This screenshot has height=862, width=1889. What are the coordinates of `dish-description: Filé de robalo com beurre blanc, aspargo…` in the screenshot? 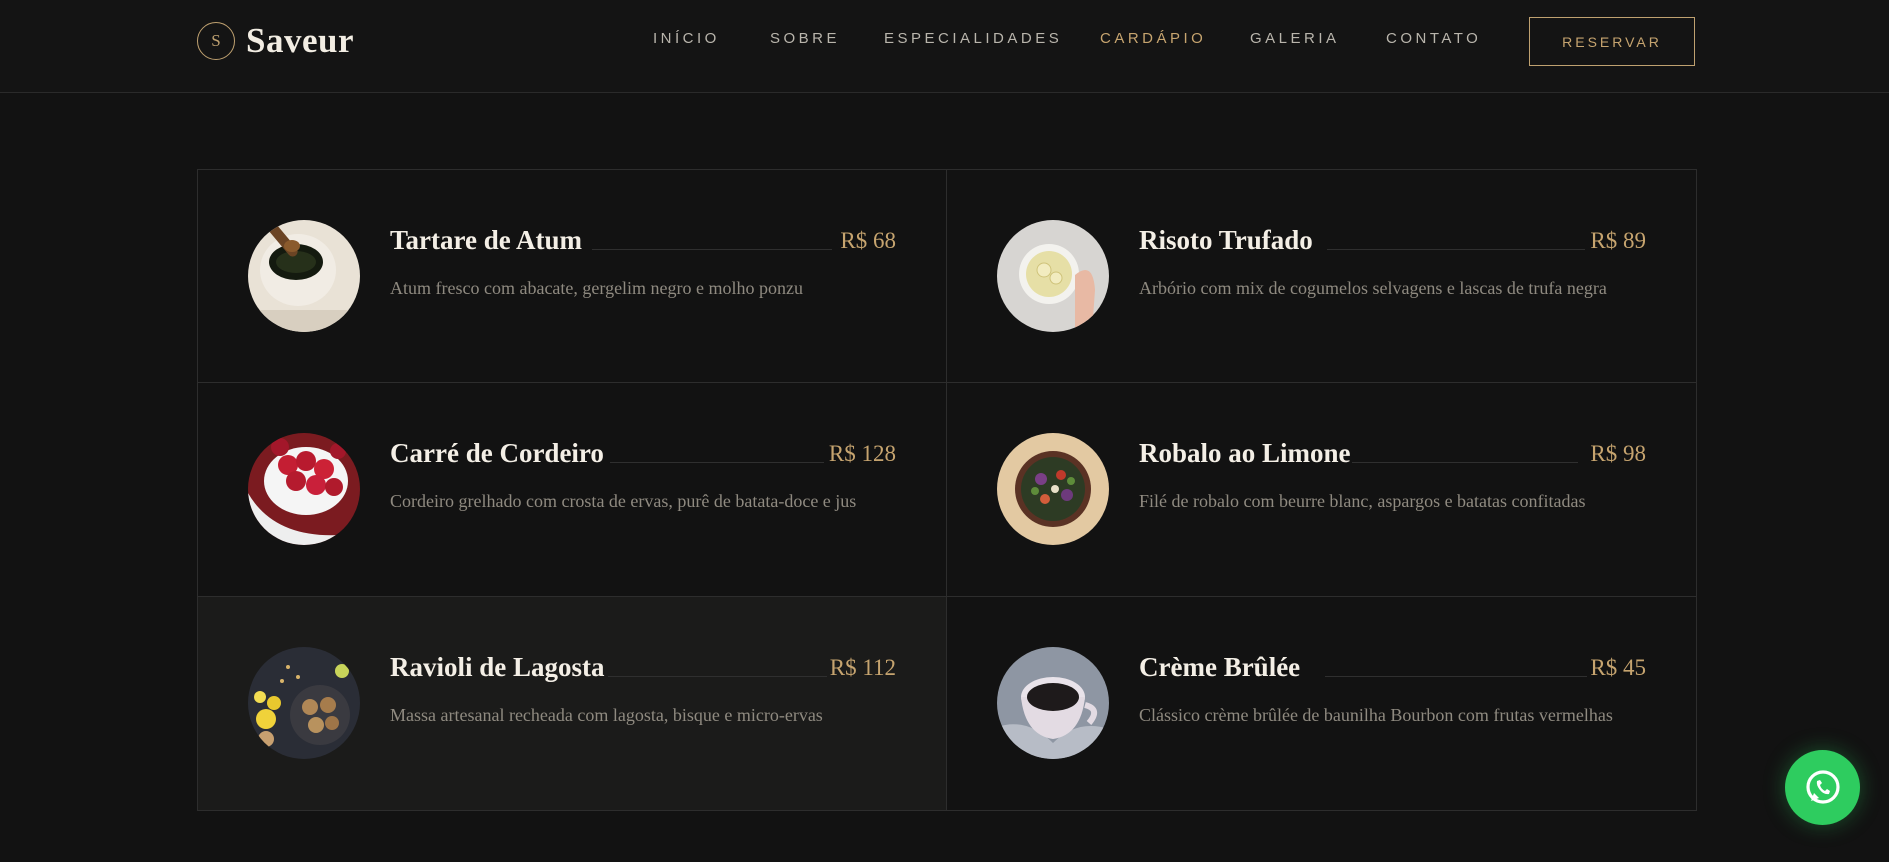 It's located at (1362, 501).